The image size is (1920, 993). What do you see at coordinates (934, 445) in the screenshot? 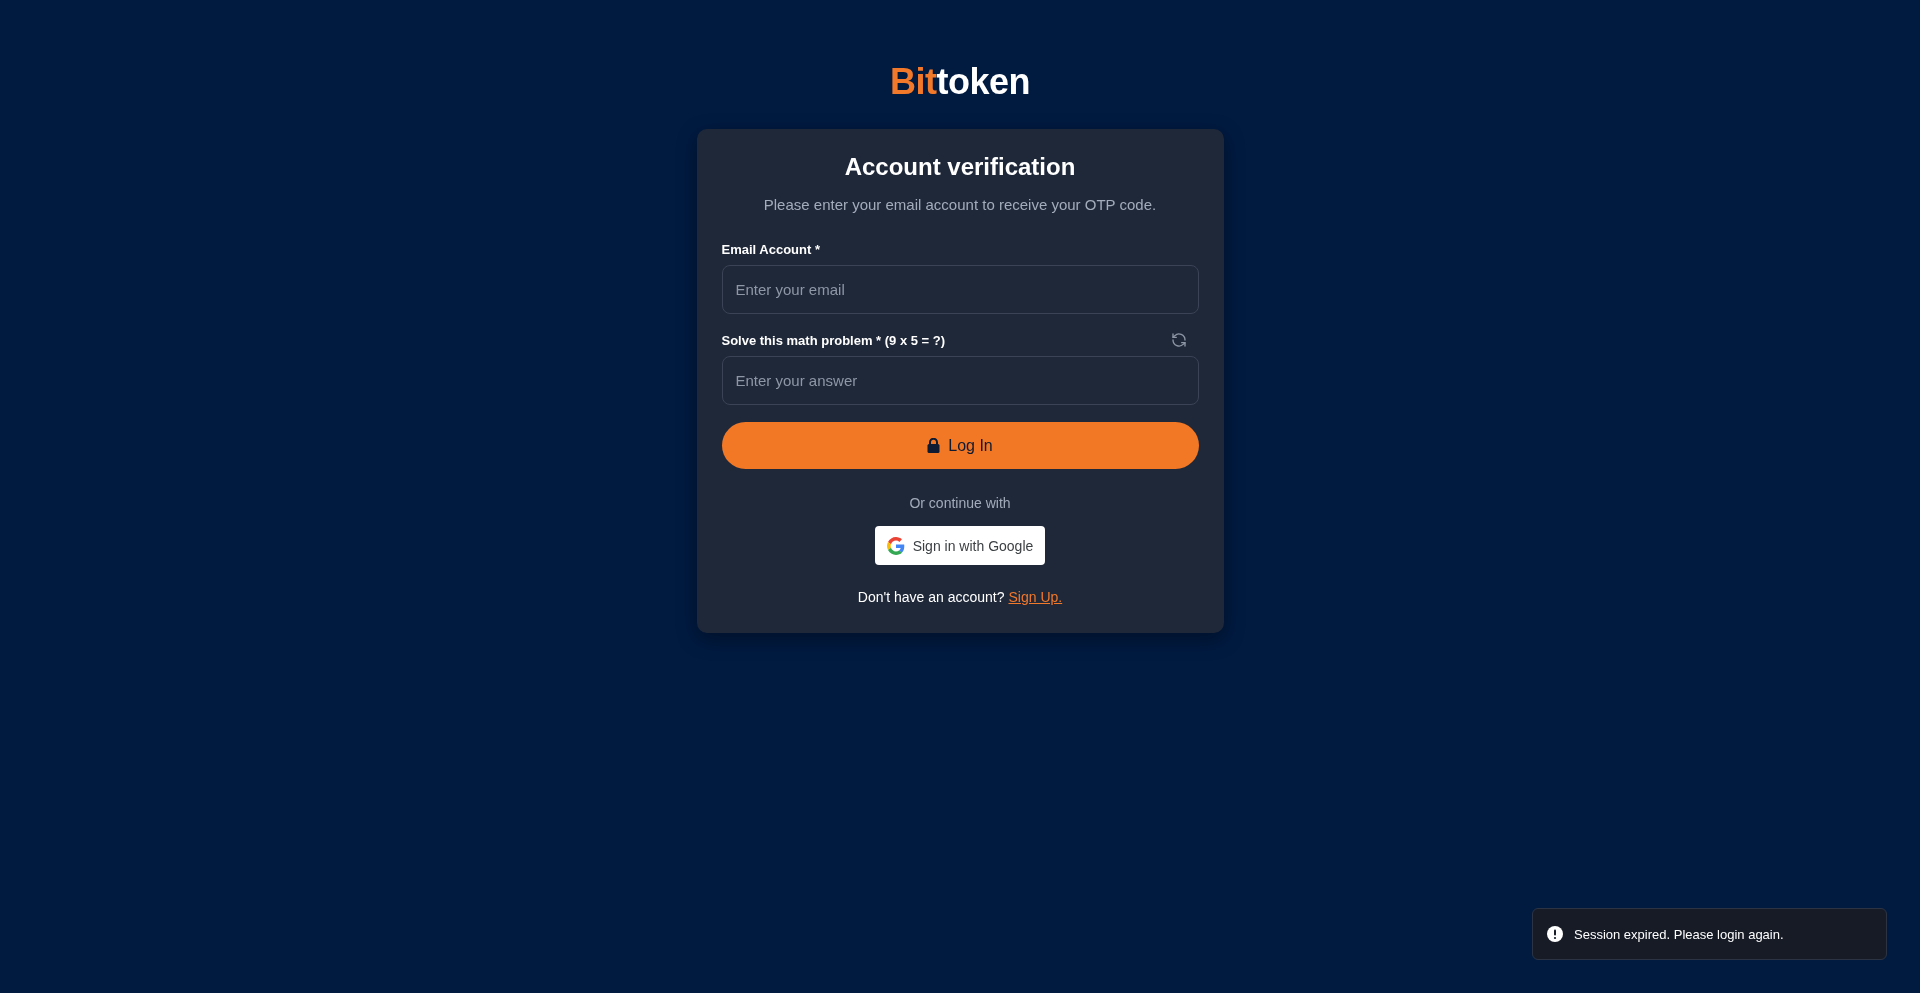
I see `lock-icon` at bounding box center [934, 445].